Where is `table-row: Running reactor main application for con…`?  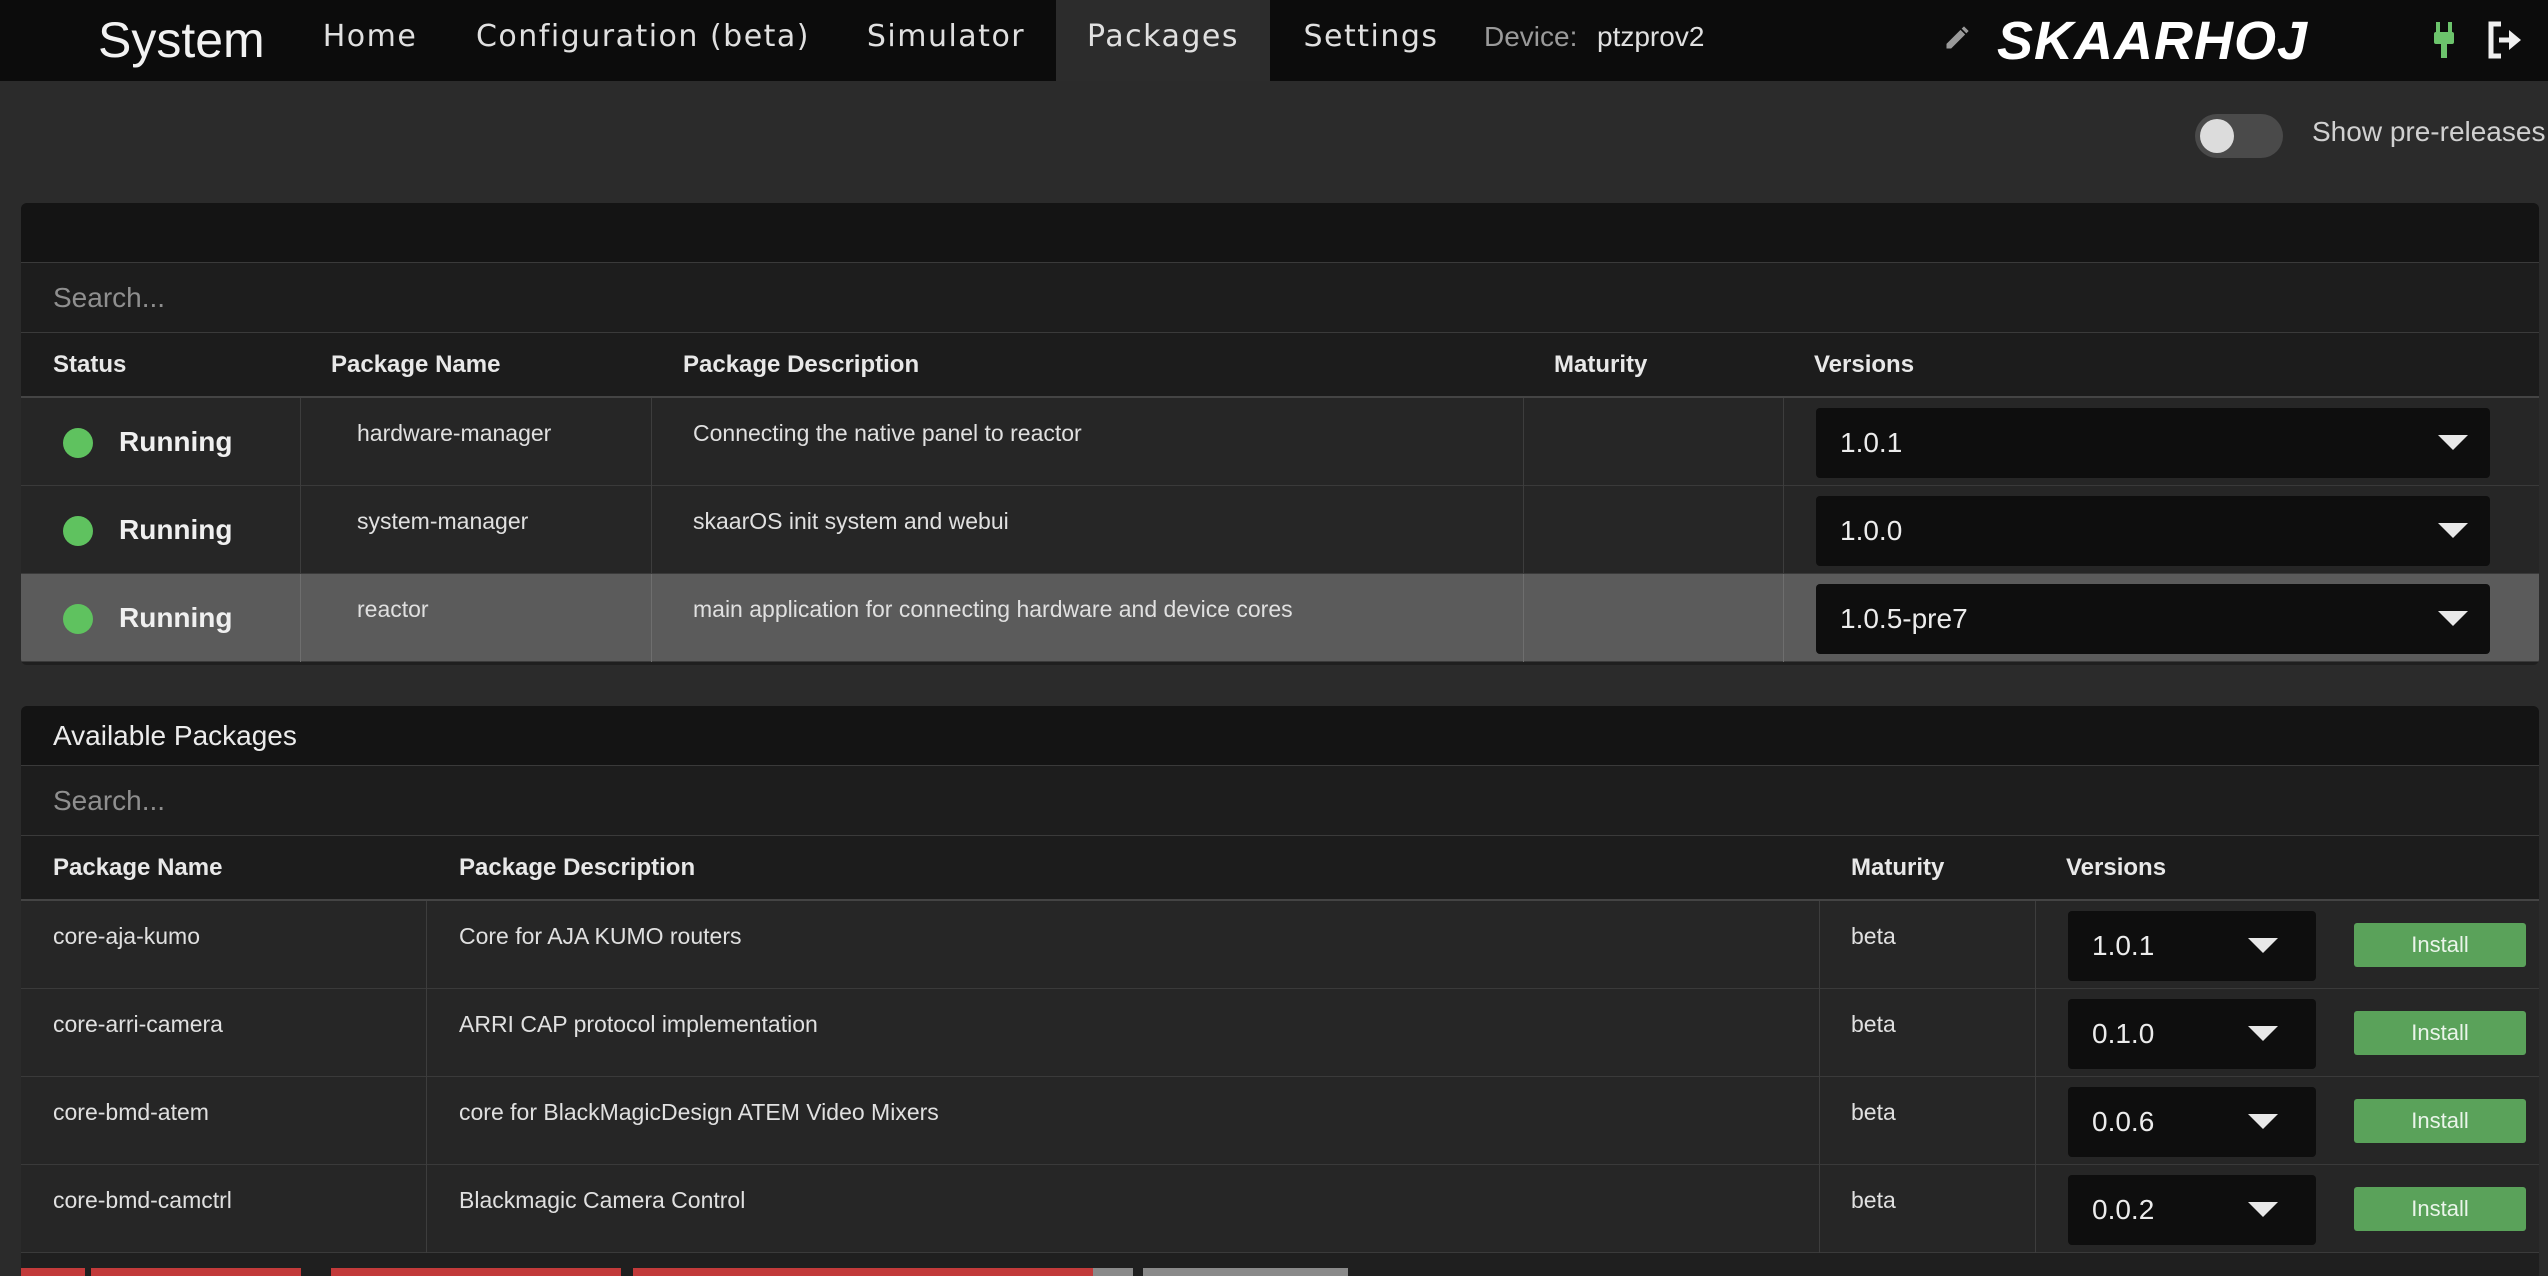
table-row: Running reactor main application for con… is located at coordinates (1280, 618).